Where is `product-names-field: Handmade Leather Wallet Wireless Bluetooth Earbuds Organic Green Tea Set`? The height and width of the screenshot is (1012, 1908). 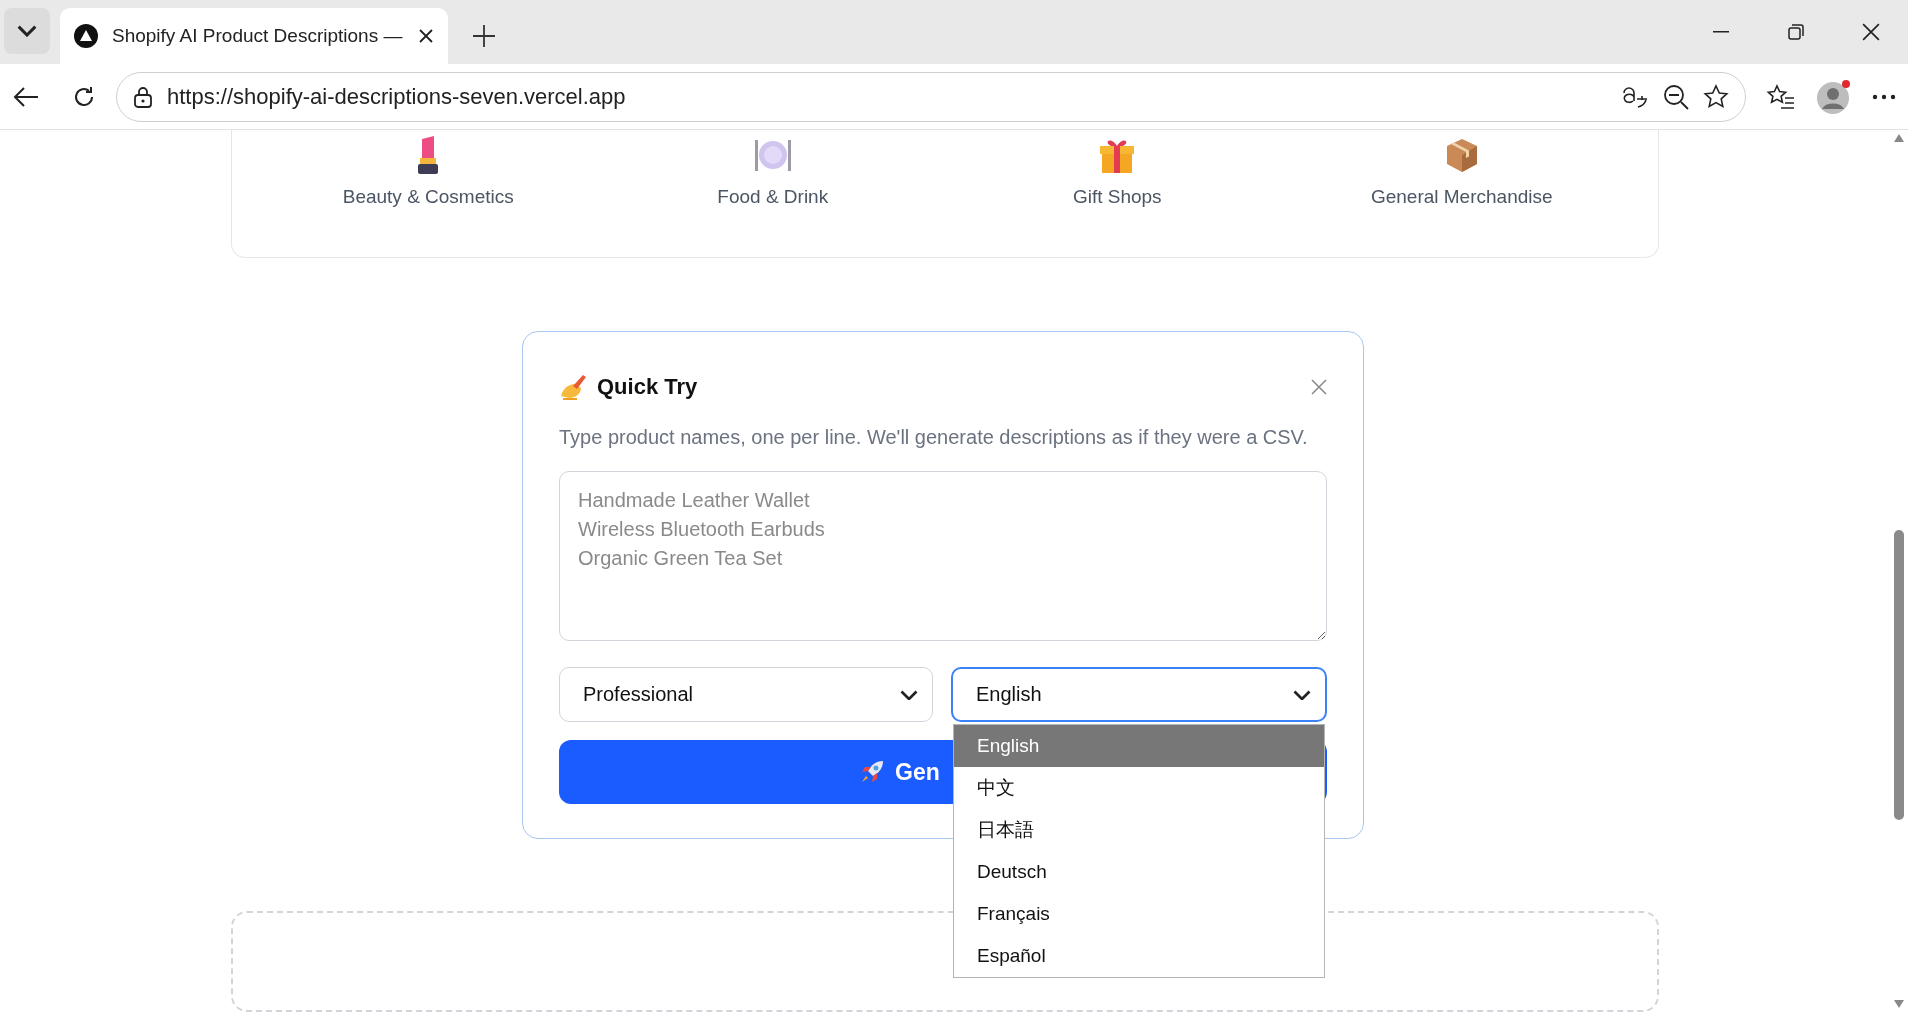
product-names-field: Handmade Leather Wallet Wireless Bluetooth Earbuds Organic Green Tea Set is located at coordinates (943, 556).